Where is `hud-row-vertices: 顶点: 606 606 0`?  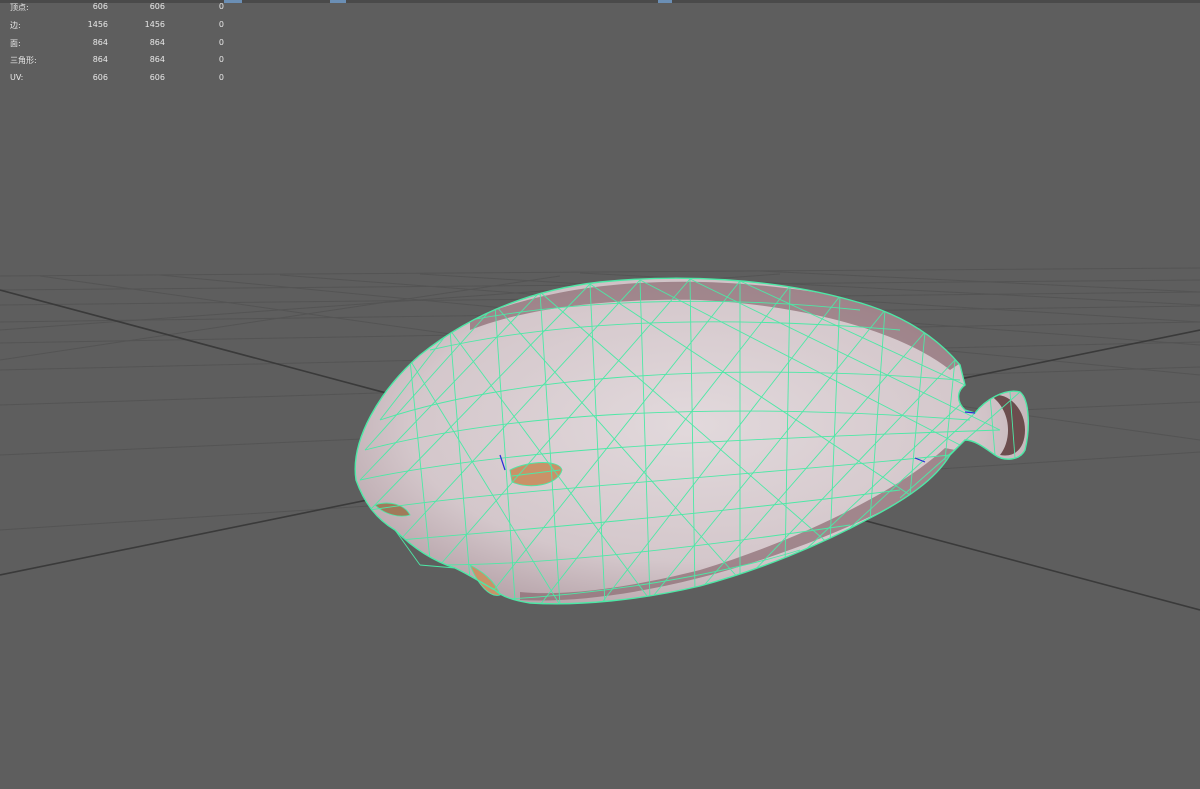 hud-row-vertices: 顶点: 606 606 0 is located at coordinates (120, 9).